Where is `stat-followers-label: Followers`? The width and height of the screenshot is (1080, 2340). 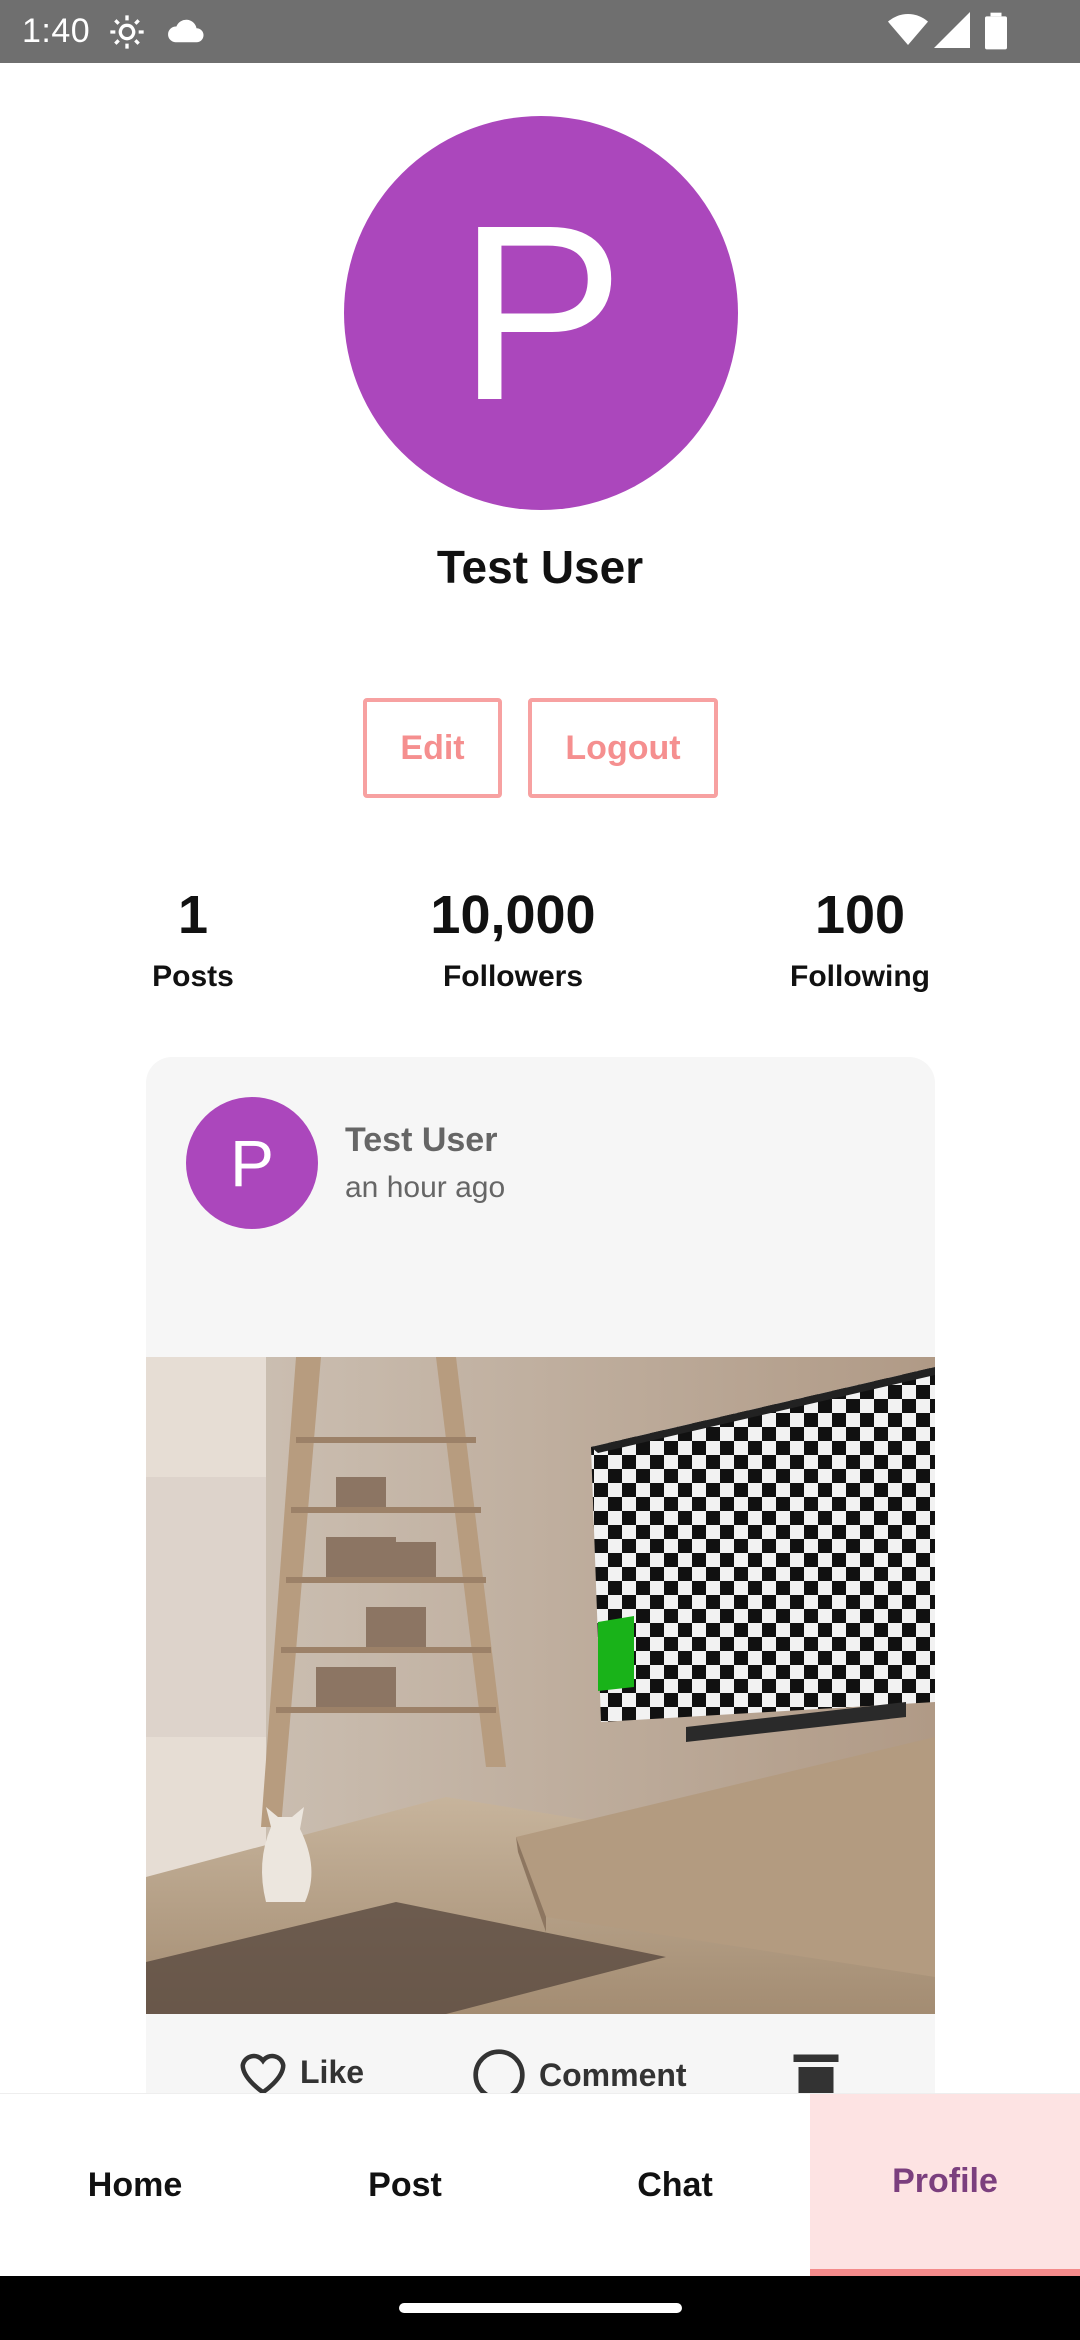
stat-followers-label: Followers is located at coordinates (513, 976).